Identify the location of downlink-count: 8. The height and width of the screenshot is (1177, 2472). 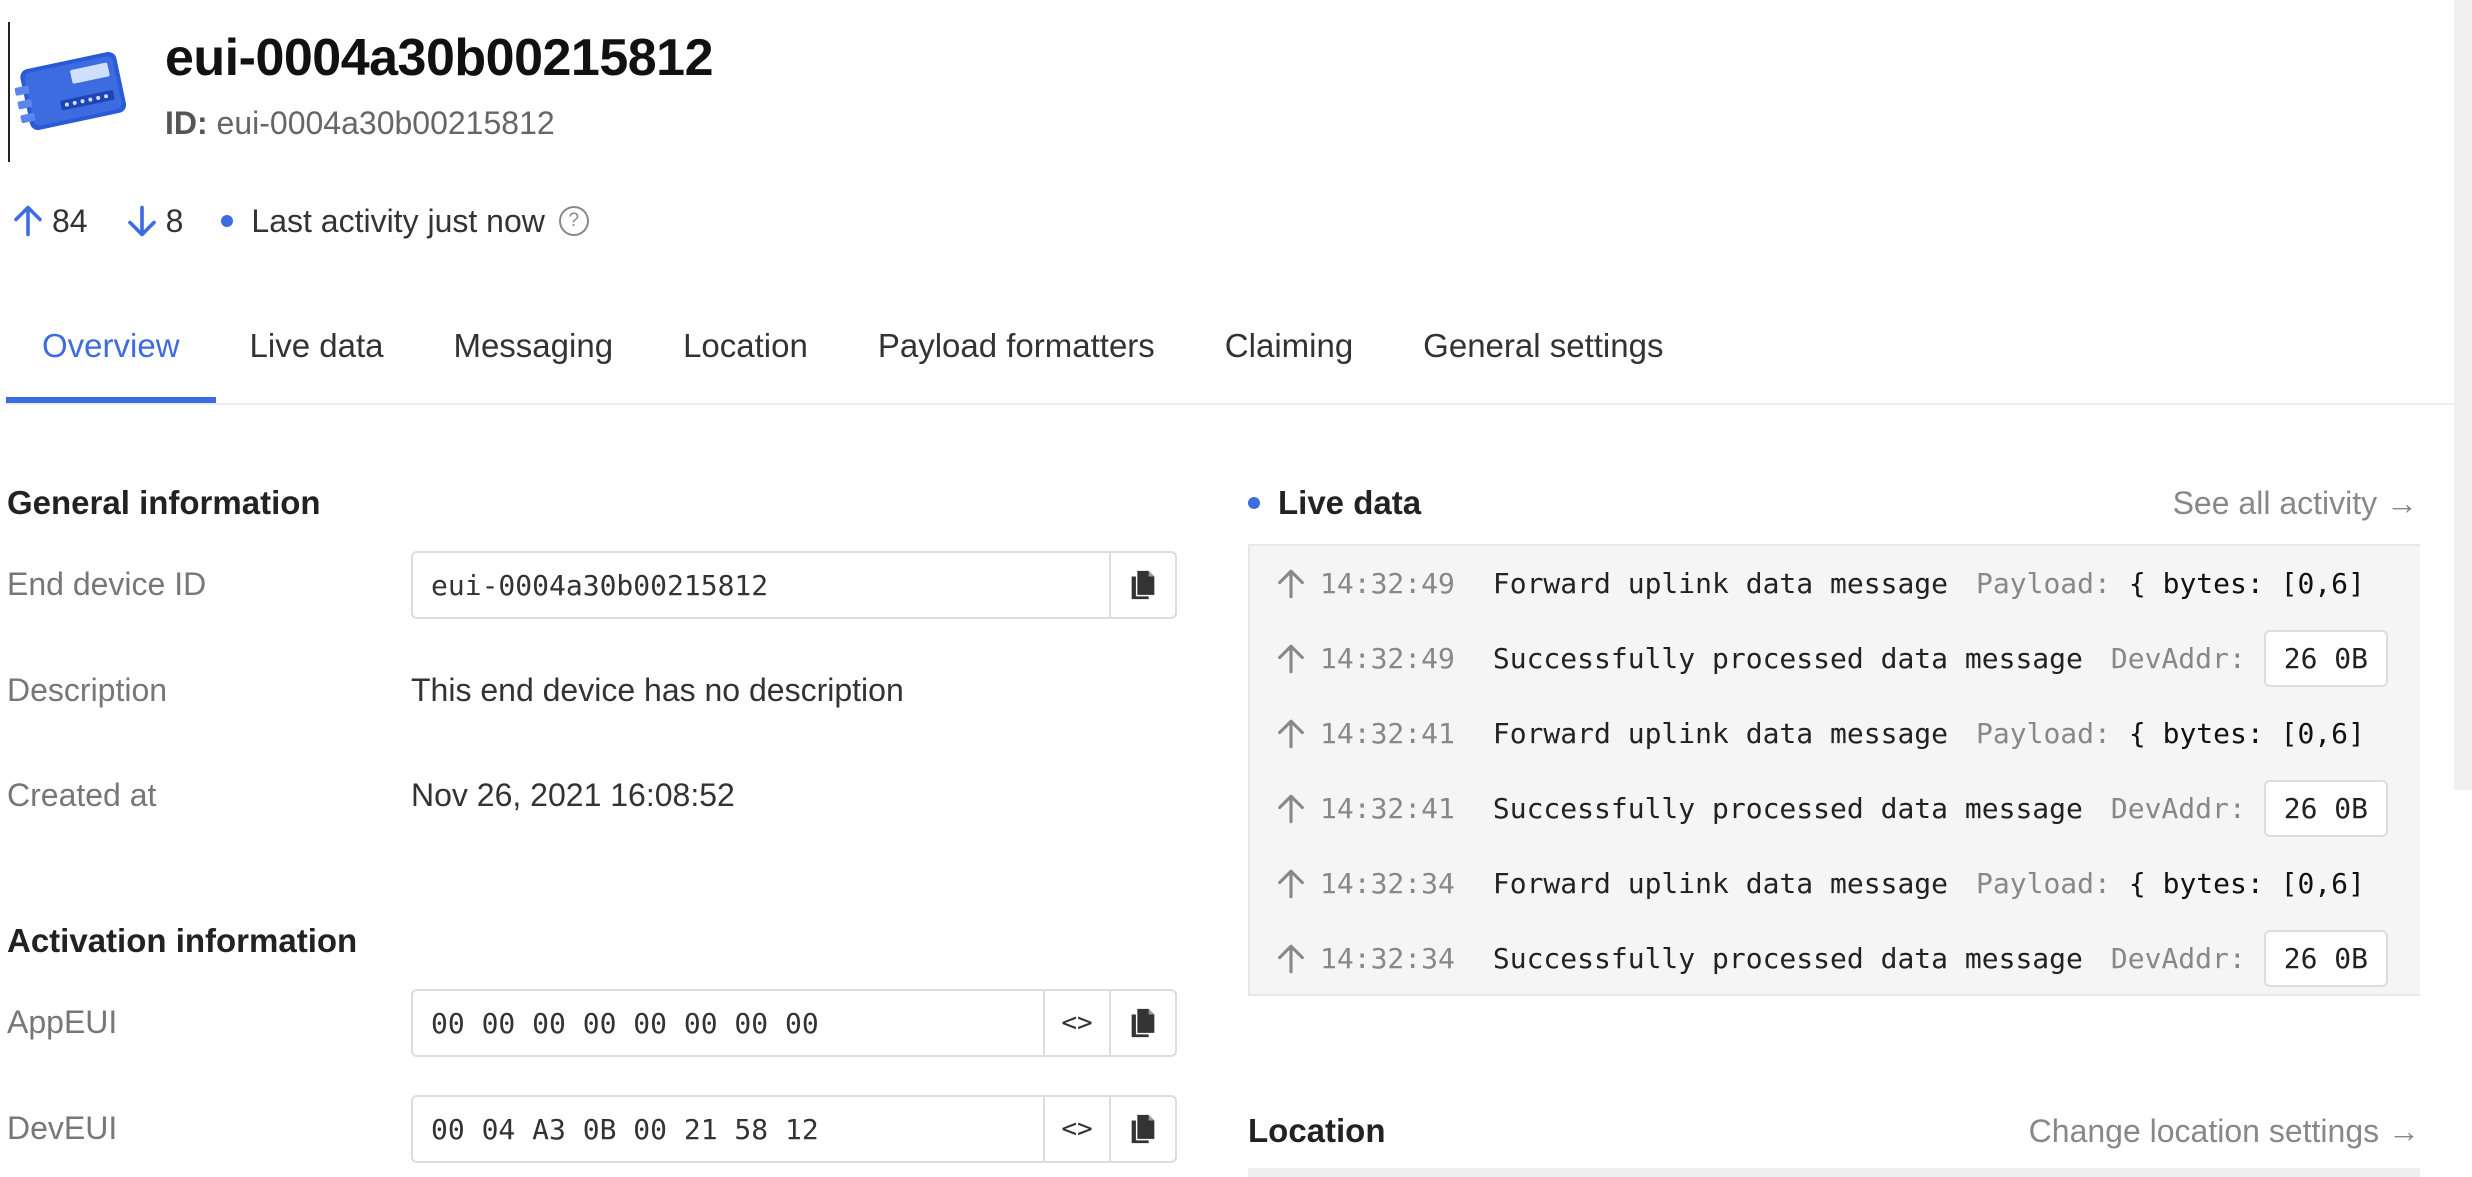
(174, 220).